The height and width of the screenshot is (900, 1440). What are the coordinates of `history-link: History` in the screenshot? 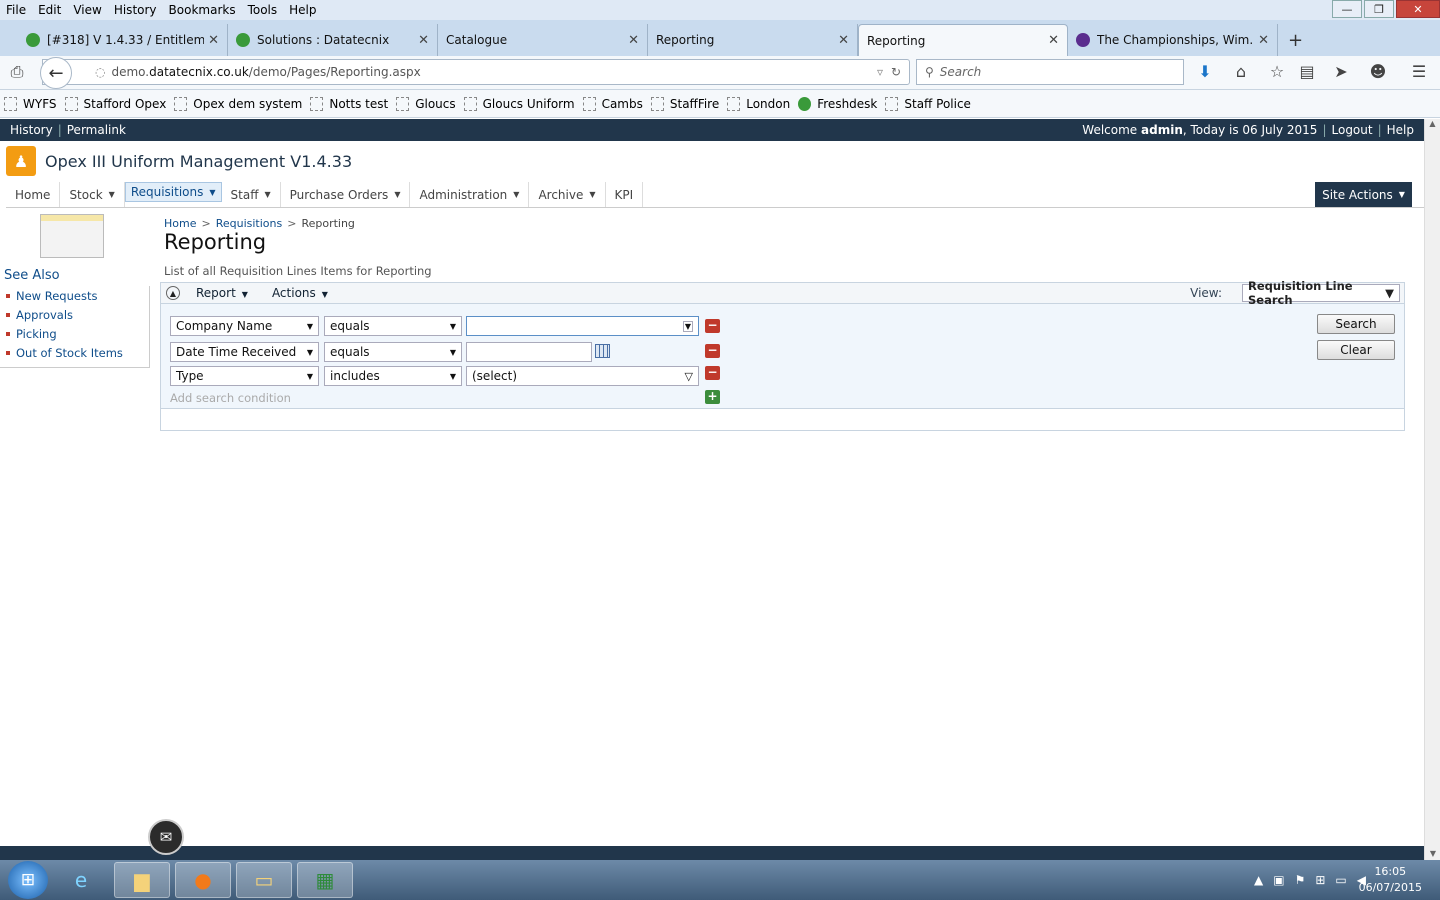 It's located at (31, 130).